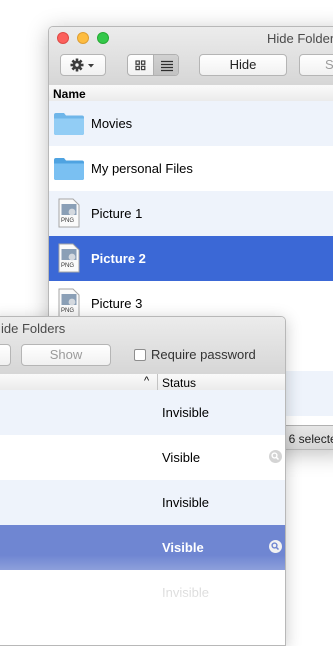 Image resolution: width=333 pixels, height=646 pixels. What do you see at coordinates (316, 65) in the screenshot?
I see `show-button: S` at bounding box center [316, 65].